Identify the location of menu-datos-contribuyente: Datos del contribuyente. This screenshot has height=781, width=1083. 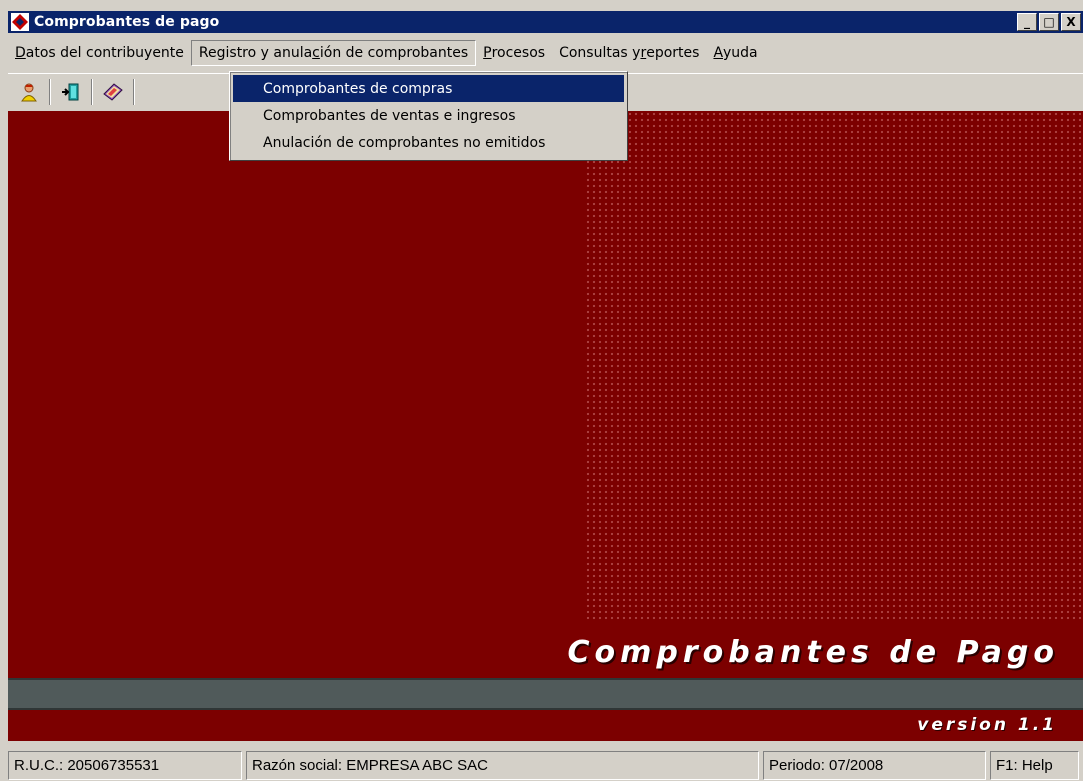
(99, 53).